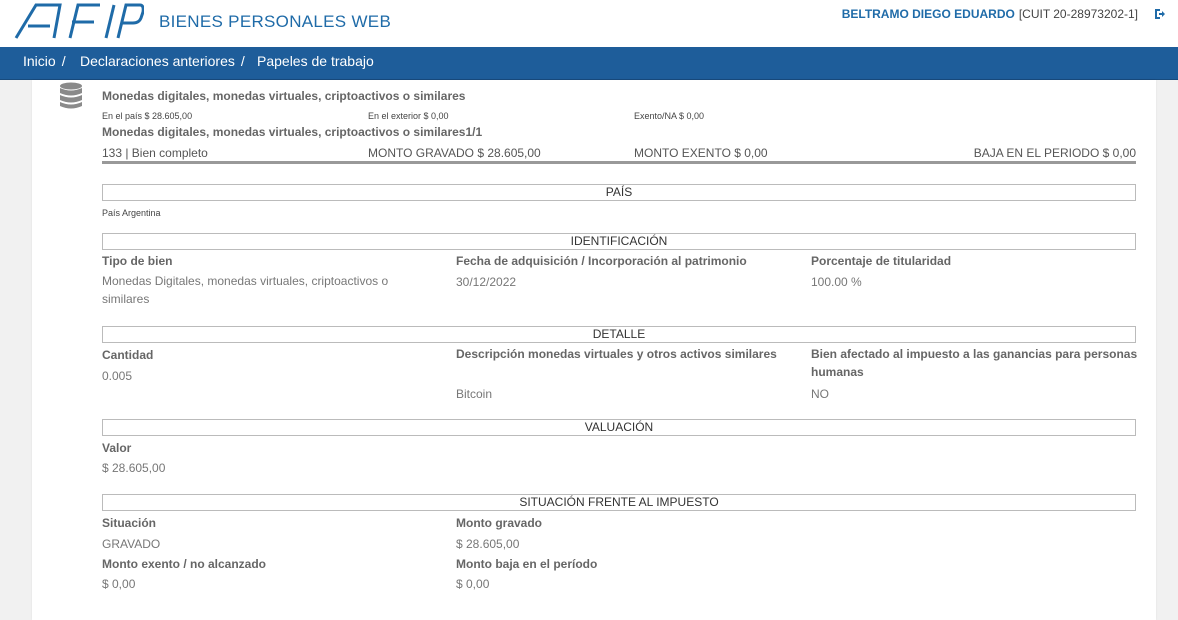  What do you see at coordinates (1054, 153) in the screenshot?
I see `summary-baja-periodo: BAJA EN EL PERIODO $ 0,00` at bounding box center [1054, 153].